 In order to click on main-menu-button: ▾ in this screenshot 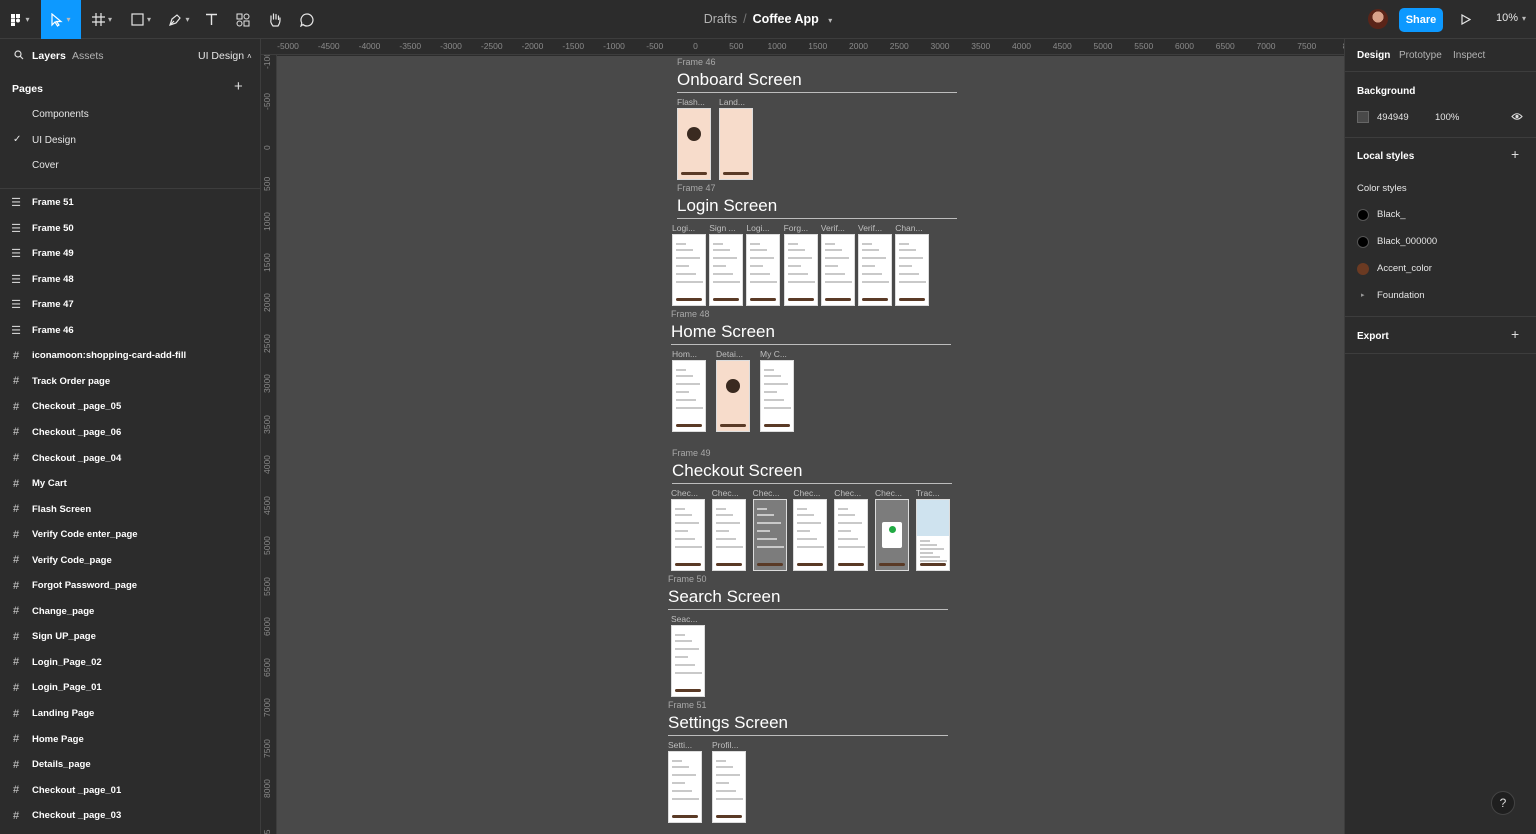, I will do `click(20, 19)`.